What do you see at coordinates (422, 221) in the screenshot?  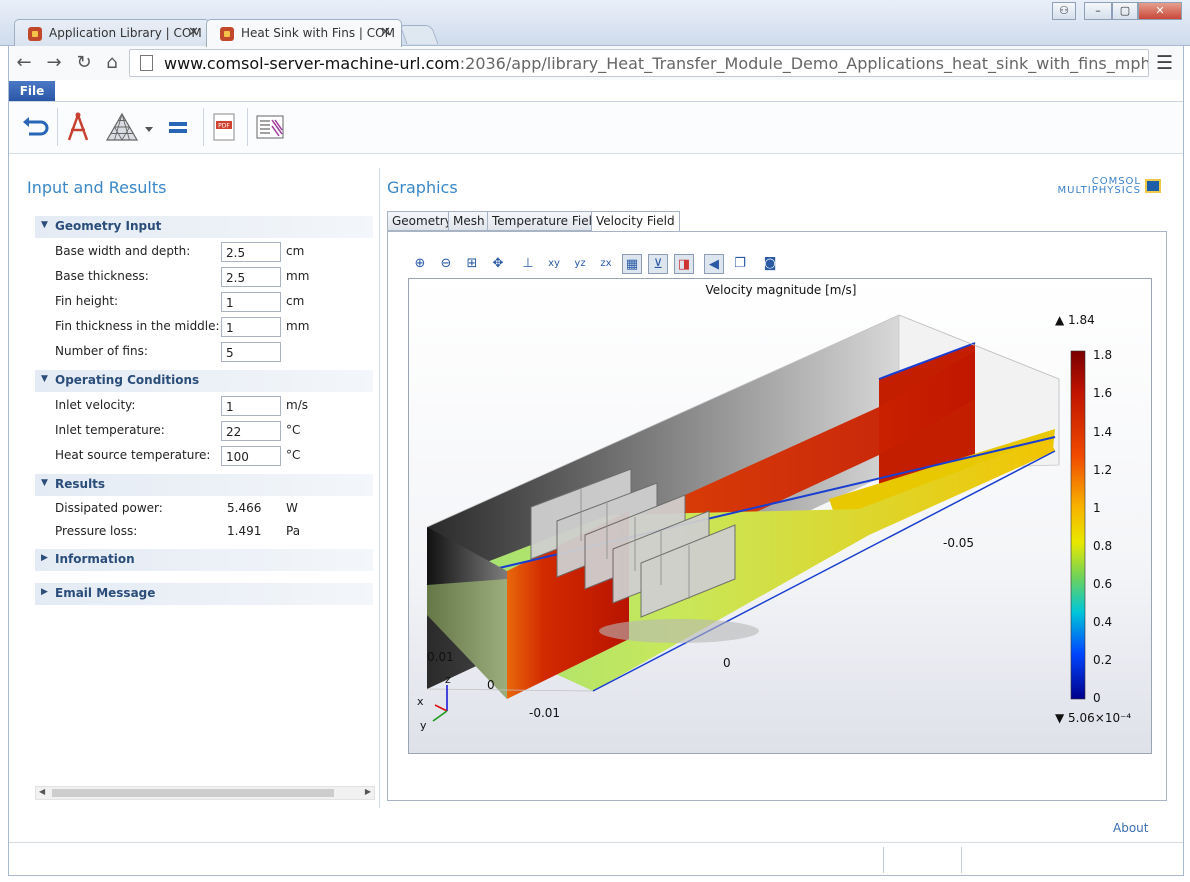 I see `tab-geometry: Geometry` at bounding box center [422, 221].